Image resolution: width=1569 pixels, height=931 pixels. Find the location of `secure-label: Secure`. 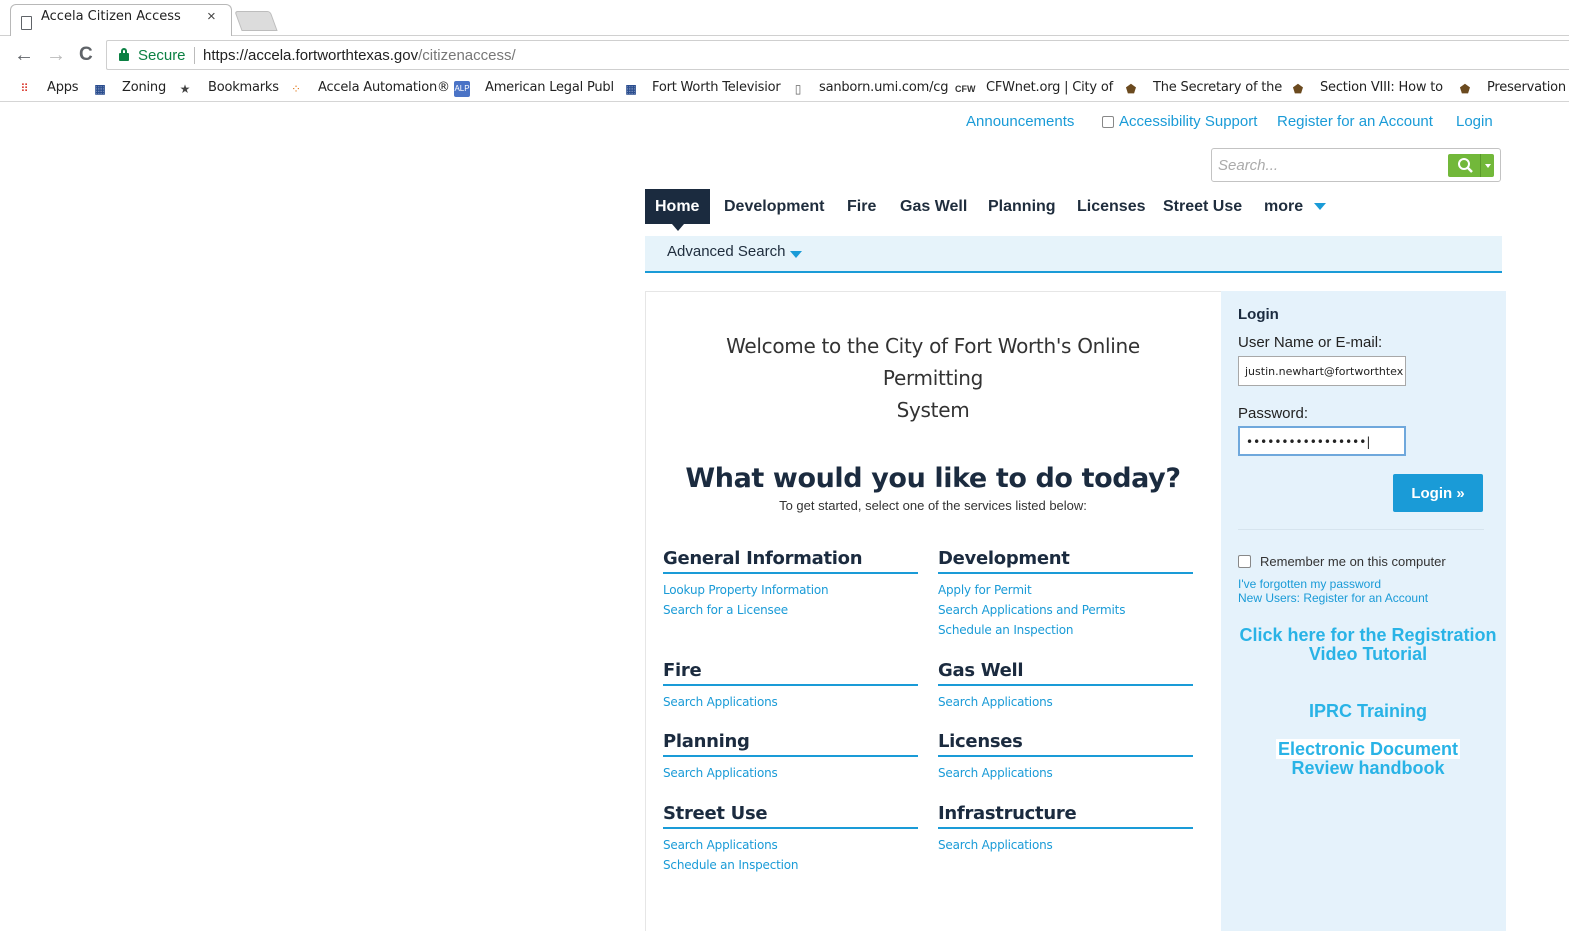

secure-label: Secure is located at coordinates (162, 55).